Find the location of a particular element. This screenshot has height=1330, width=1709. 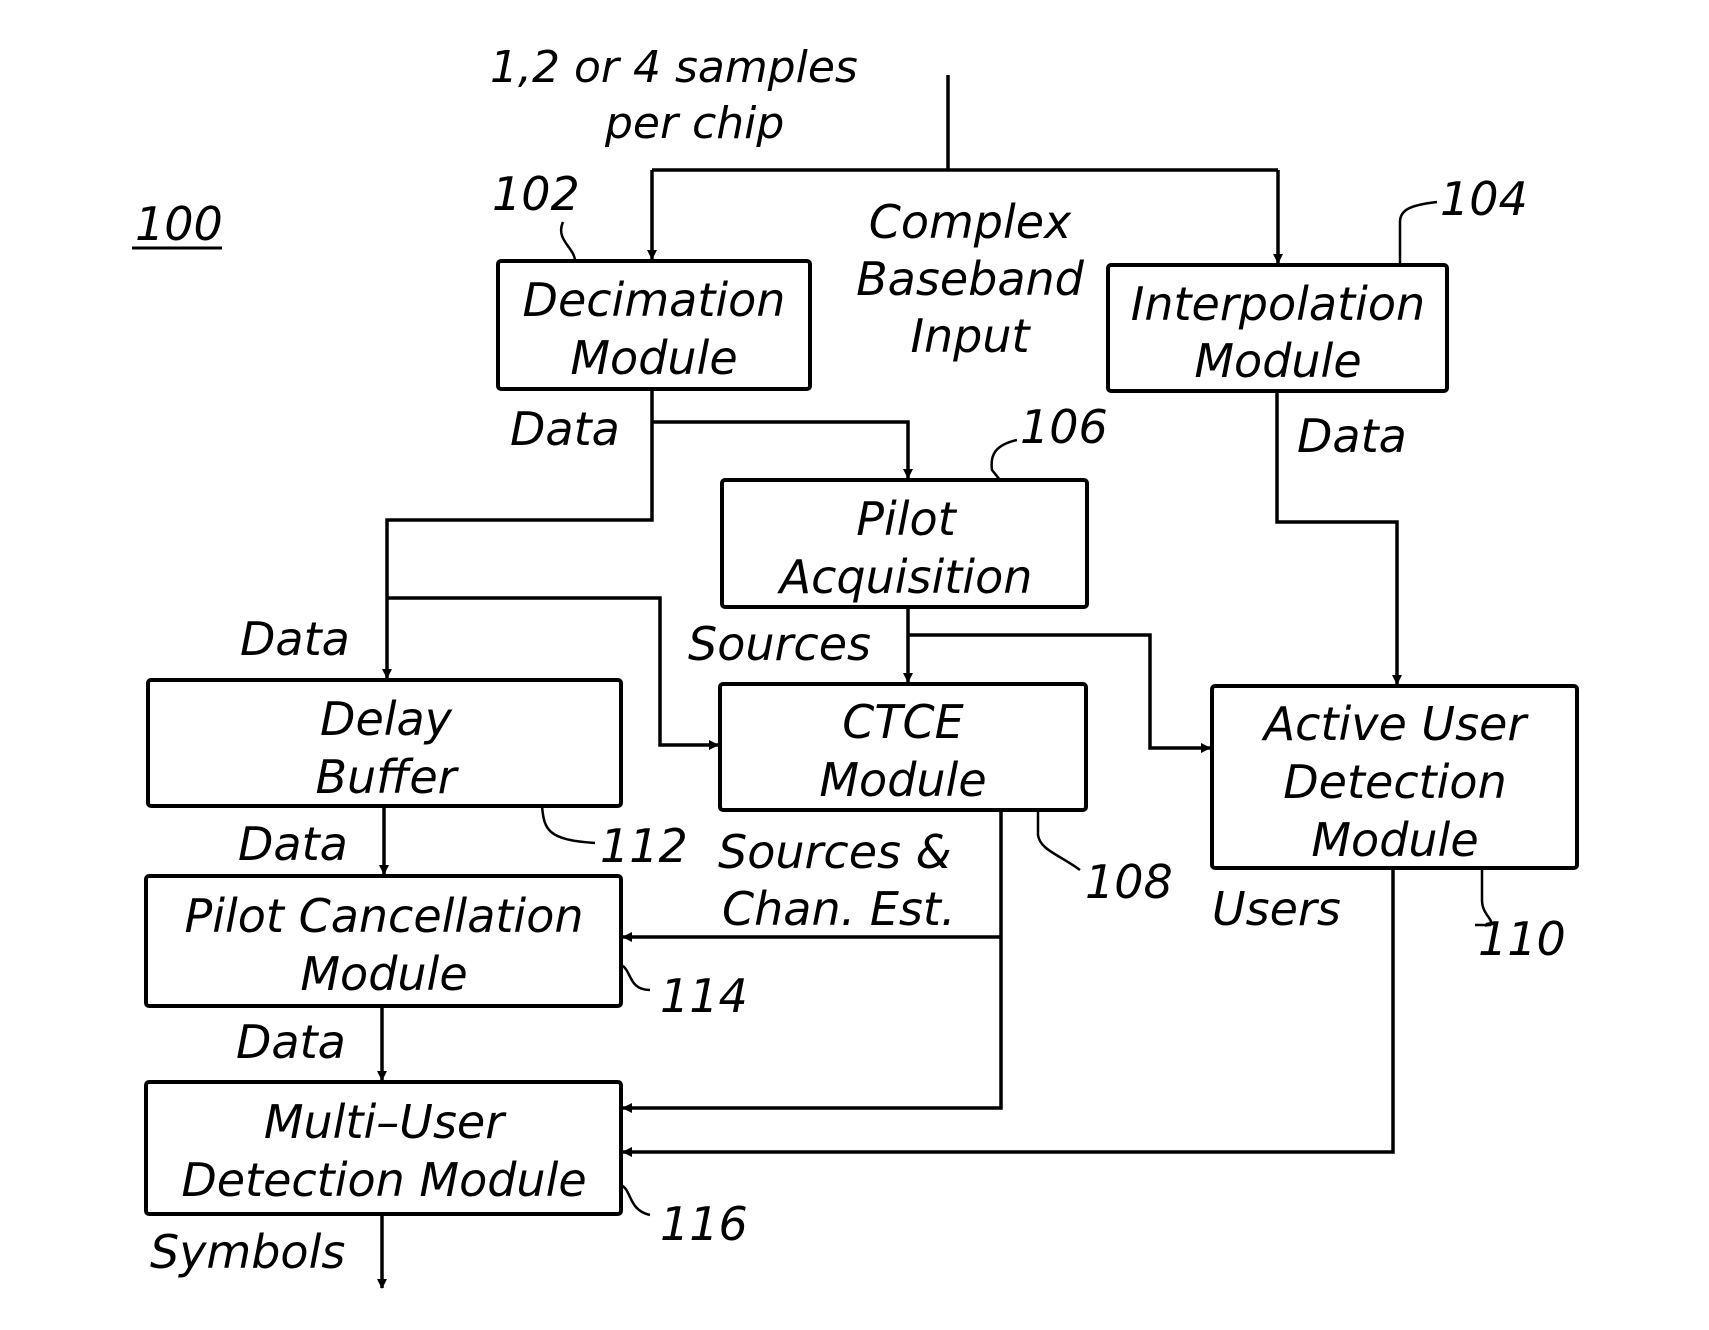

interpolation-data-label: Data is located at coordinates (1352, 436).